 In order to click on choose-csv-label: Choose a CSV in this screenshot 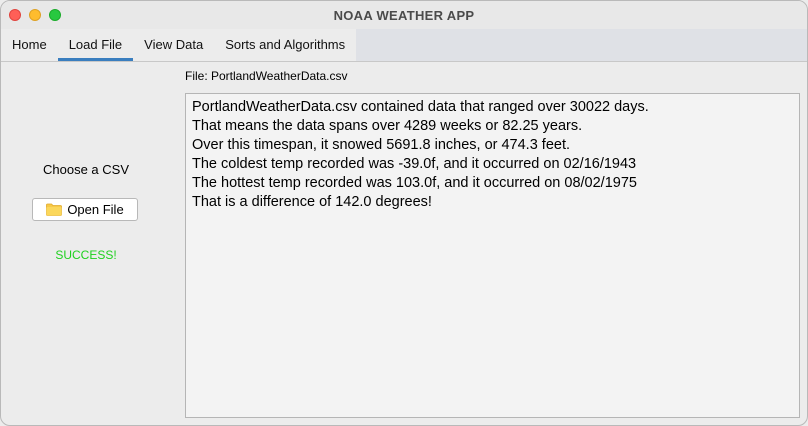, I will do `click(86, 169)`.